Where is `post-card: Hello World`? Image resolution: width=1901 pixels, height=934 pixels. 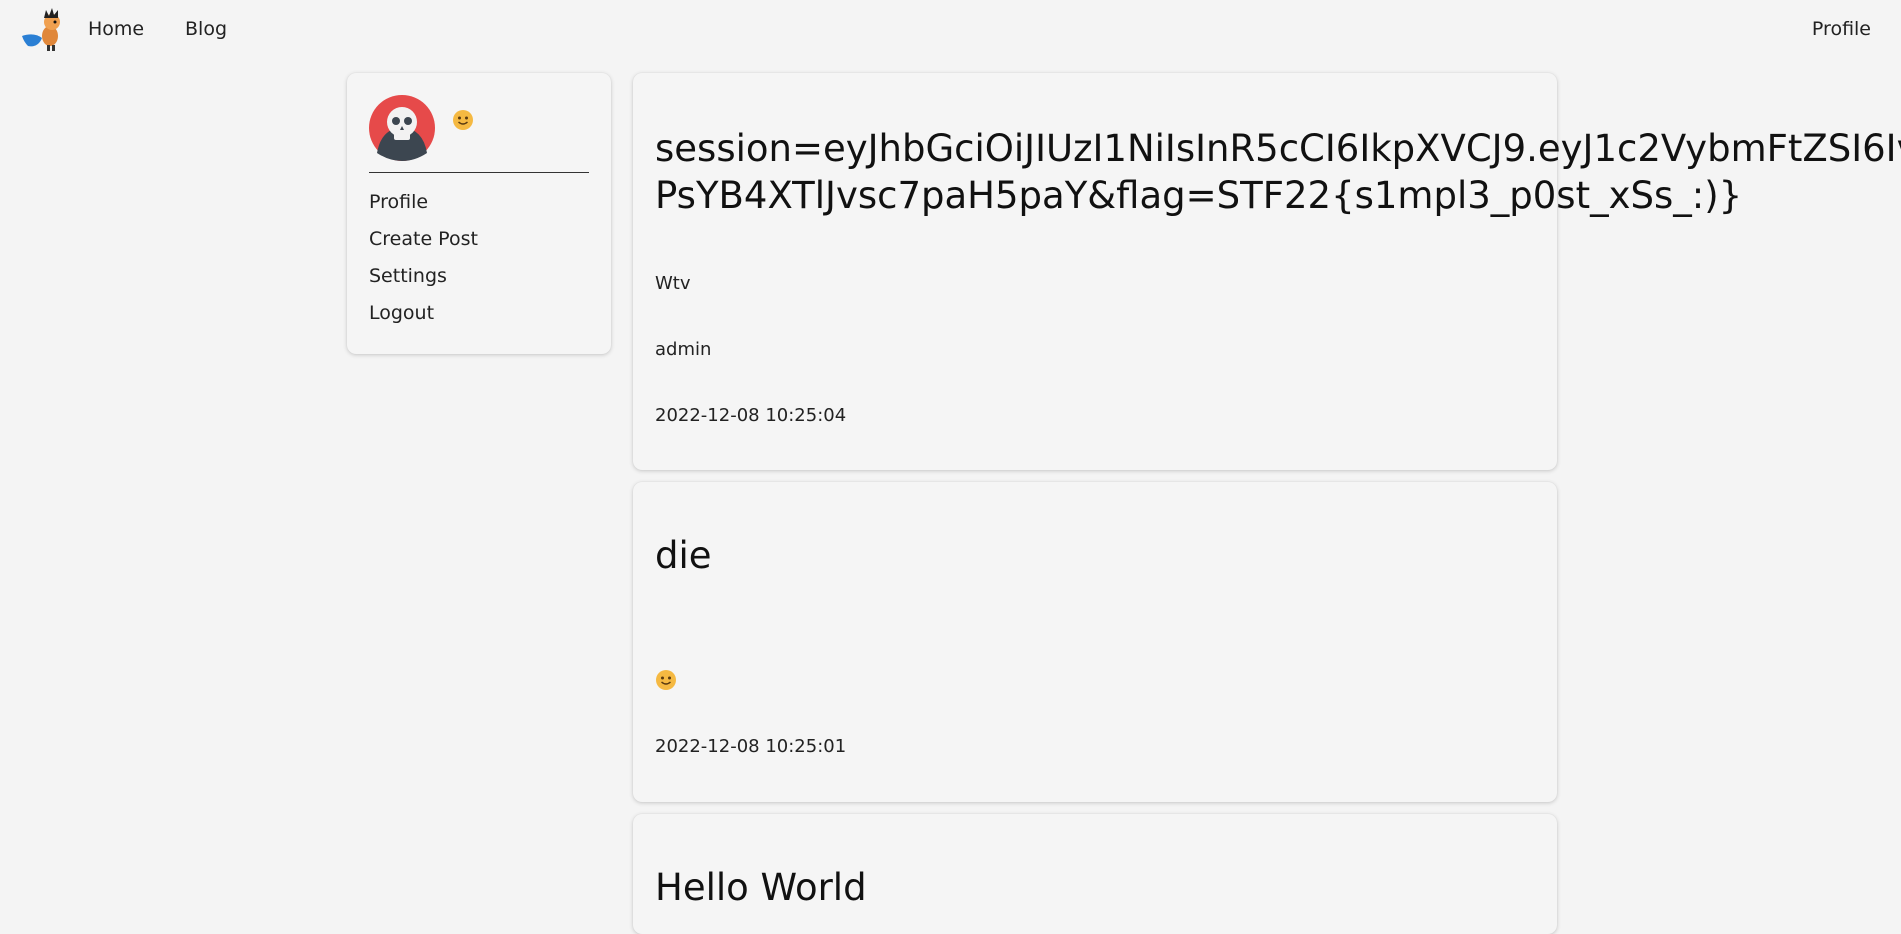
post-card: Hello World is located at coordinates (1095, 874).